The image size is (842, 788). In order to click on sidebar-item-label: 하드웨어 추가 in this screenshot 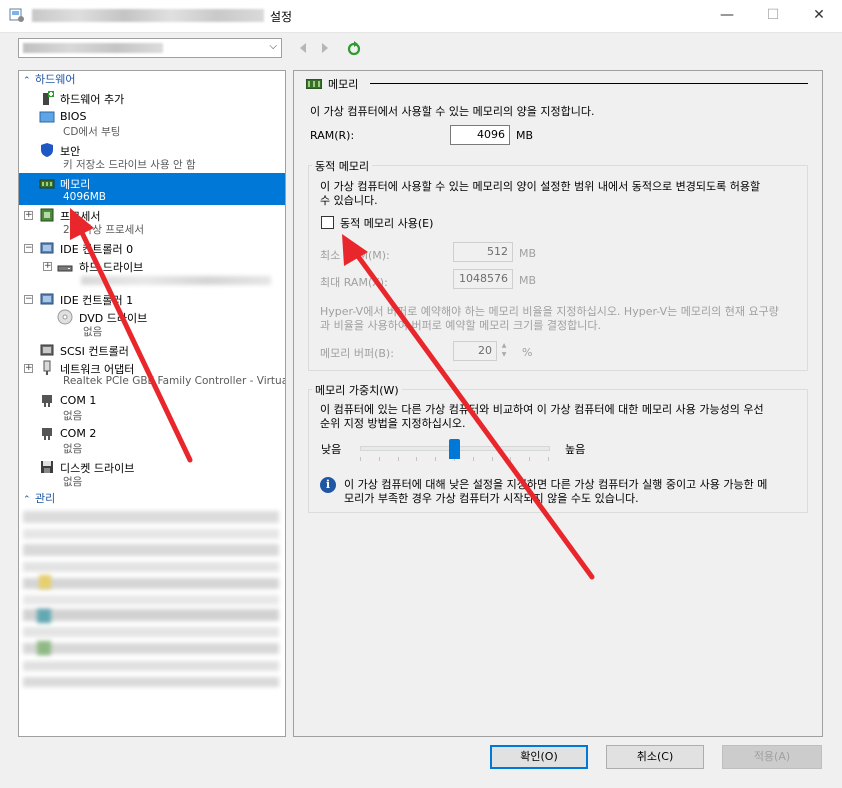, I will do `click(92, 99)`.